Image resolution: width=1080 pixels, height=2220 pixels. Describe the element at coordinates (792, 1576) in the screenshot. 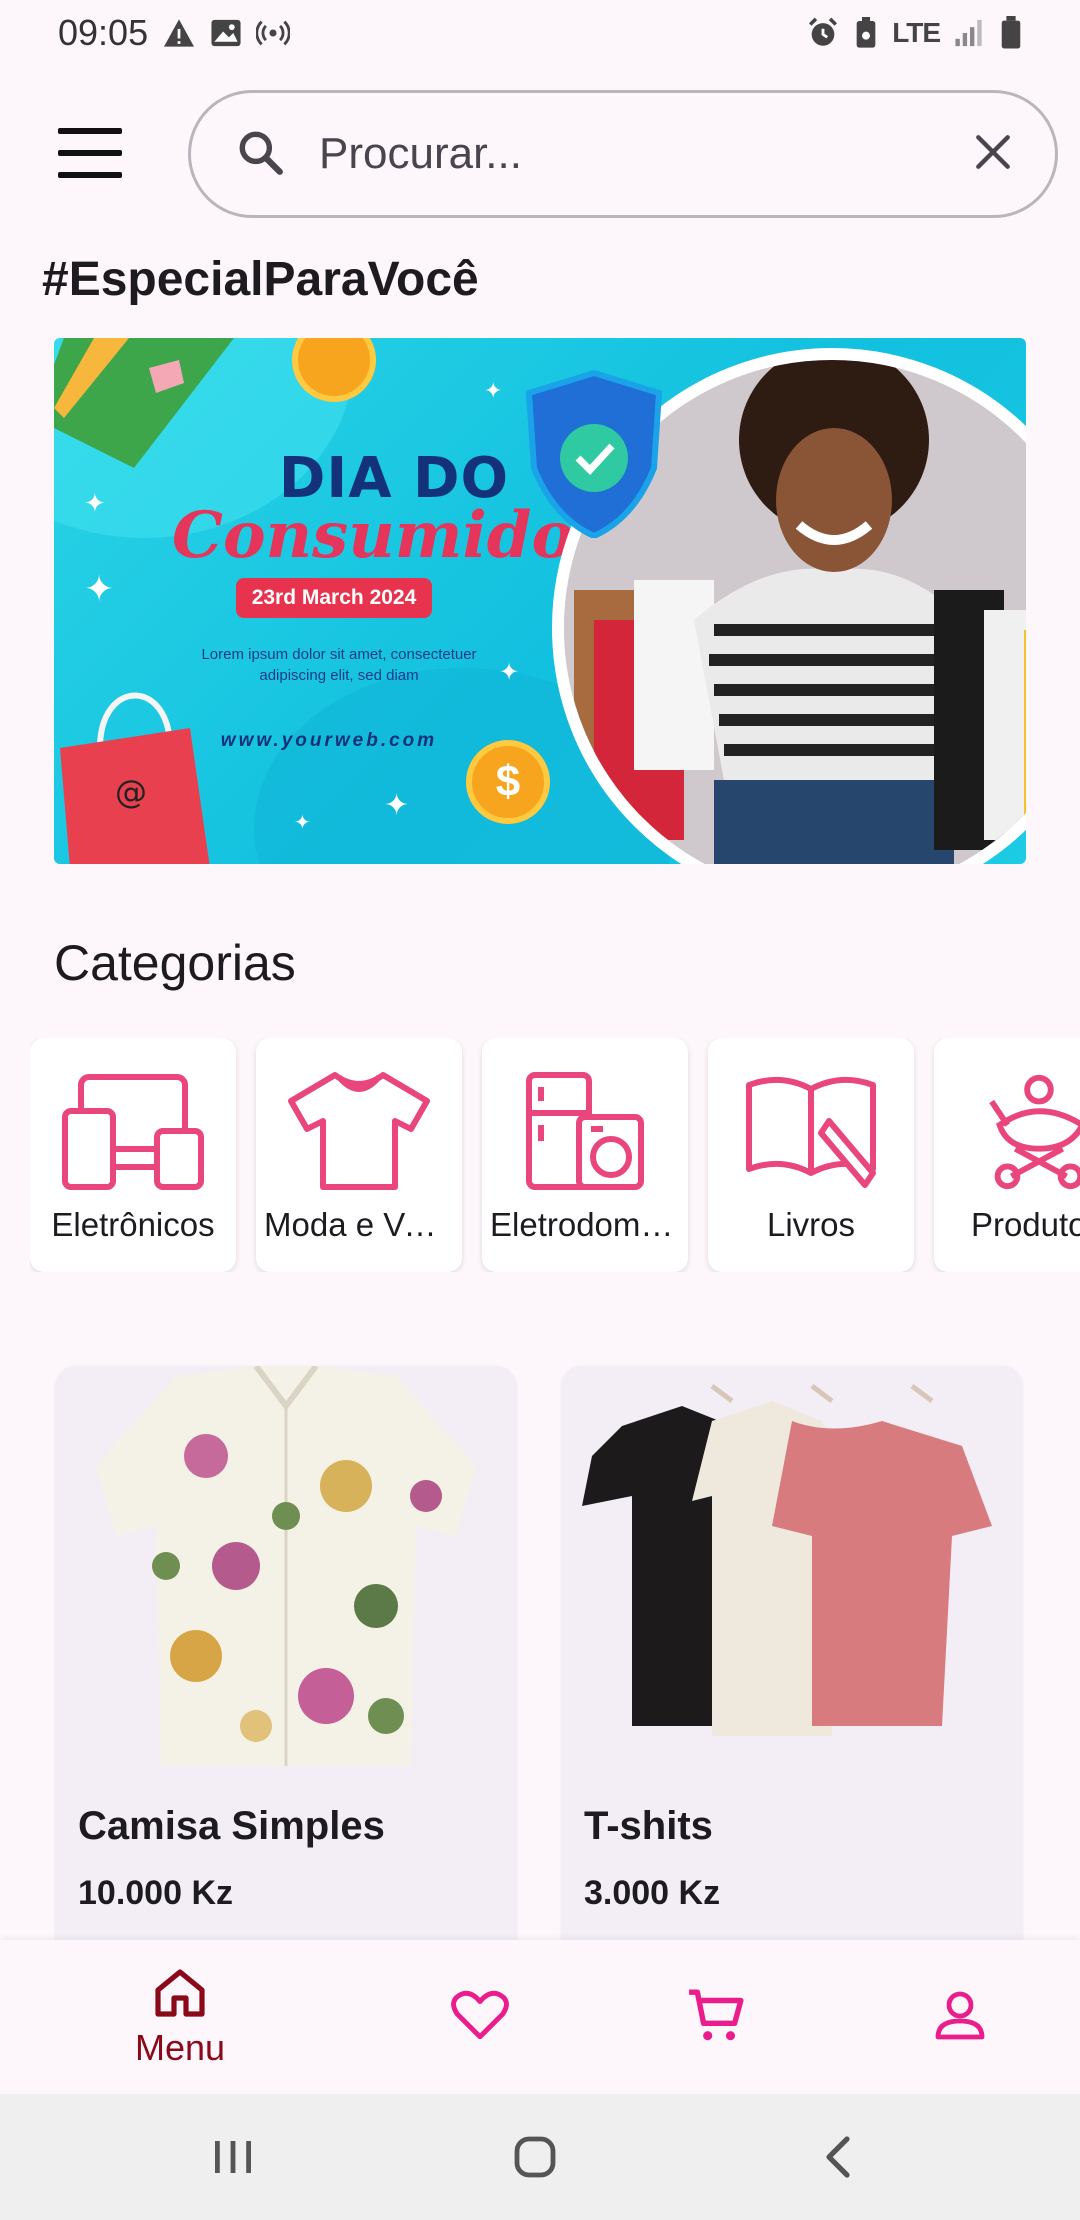

I see `tshirts-image` at that location.